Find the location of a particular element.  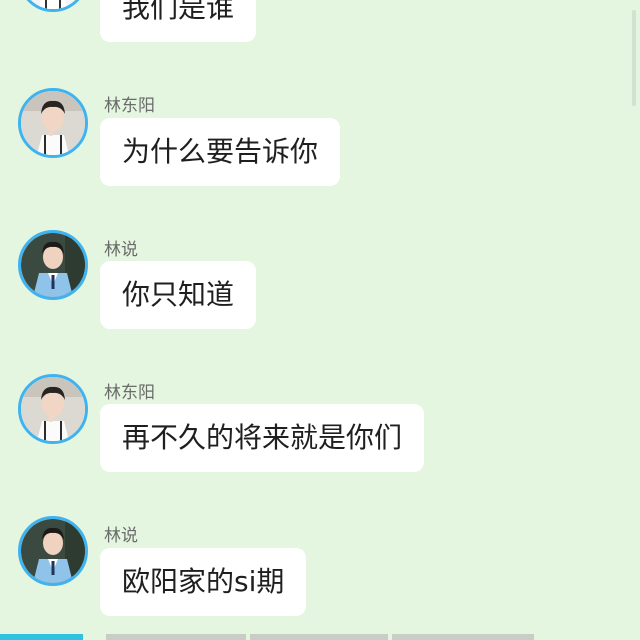

message-bubble: 再不久的将来就是你们 is located at coordinates (262, 438).